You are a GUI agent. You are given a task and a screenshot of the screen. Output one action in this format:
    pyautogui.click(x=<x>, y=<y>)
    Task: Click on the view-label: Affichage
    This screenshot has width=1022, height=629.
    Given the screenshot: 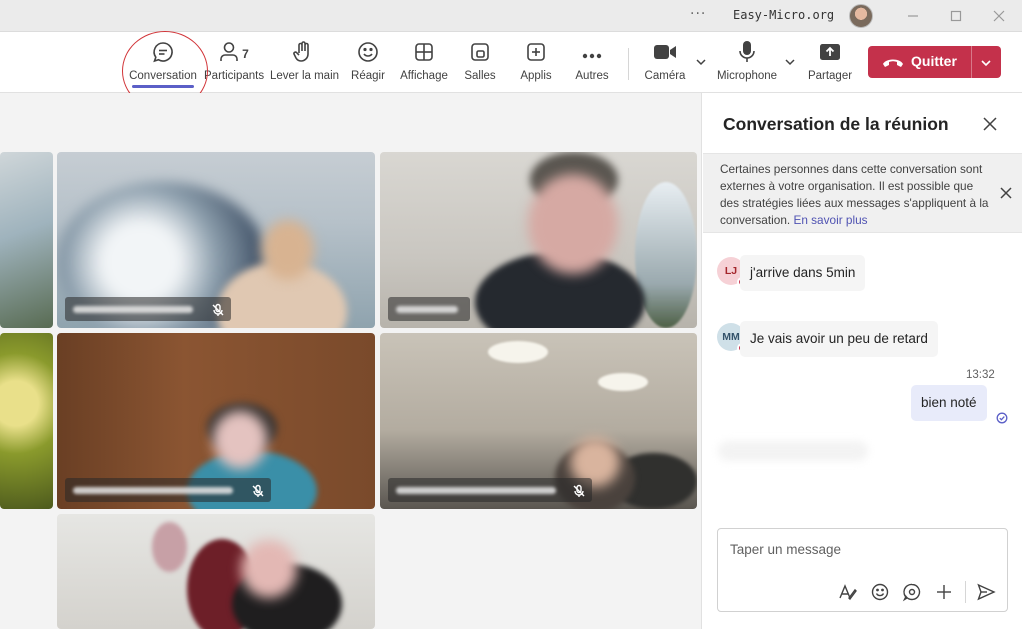 What is the action you would take?
    pyautogui.click(x=424, y=76)
    